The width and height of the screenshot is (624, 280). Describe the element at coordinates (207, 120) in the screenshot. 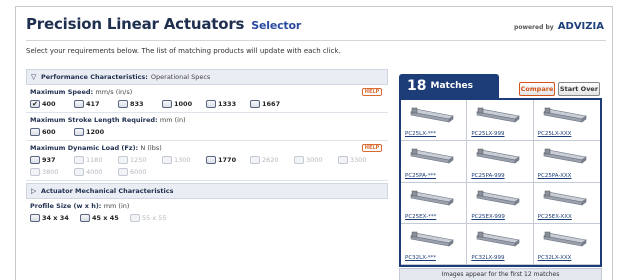

I see `max-stroke-label: Maximum Stroke Length Required: mm (in)` at that location.